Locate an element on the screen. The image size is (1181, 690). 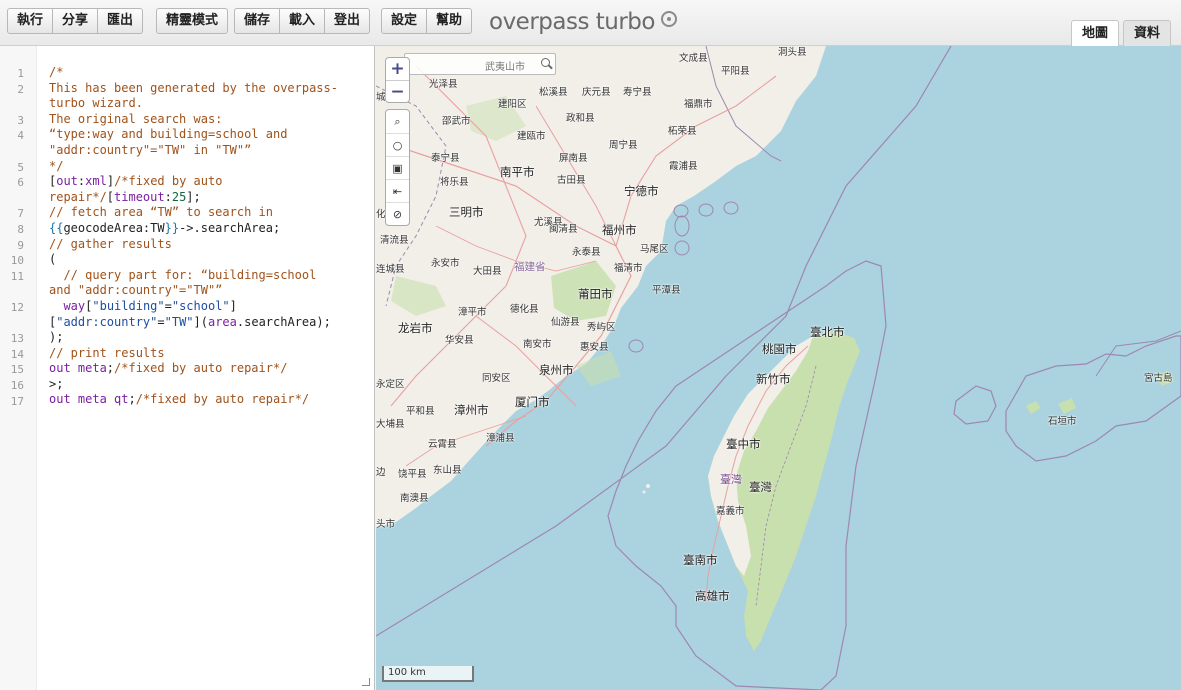
place-label: 仙游县 is located at coordinates (565, 322).